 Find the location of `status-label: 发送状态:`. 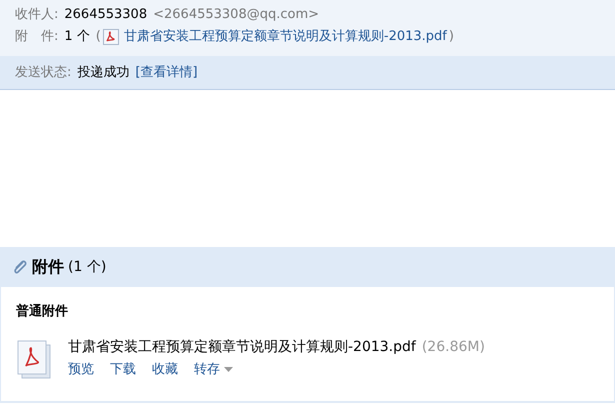

status-label: 发送状态: is located at coordinates (43, 73).